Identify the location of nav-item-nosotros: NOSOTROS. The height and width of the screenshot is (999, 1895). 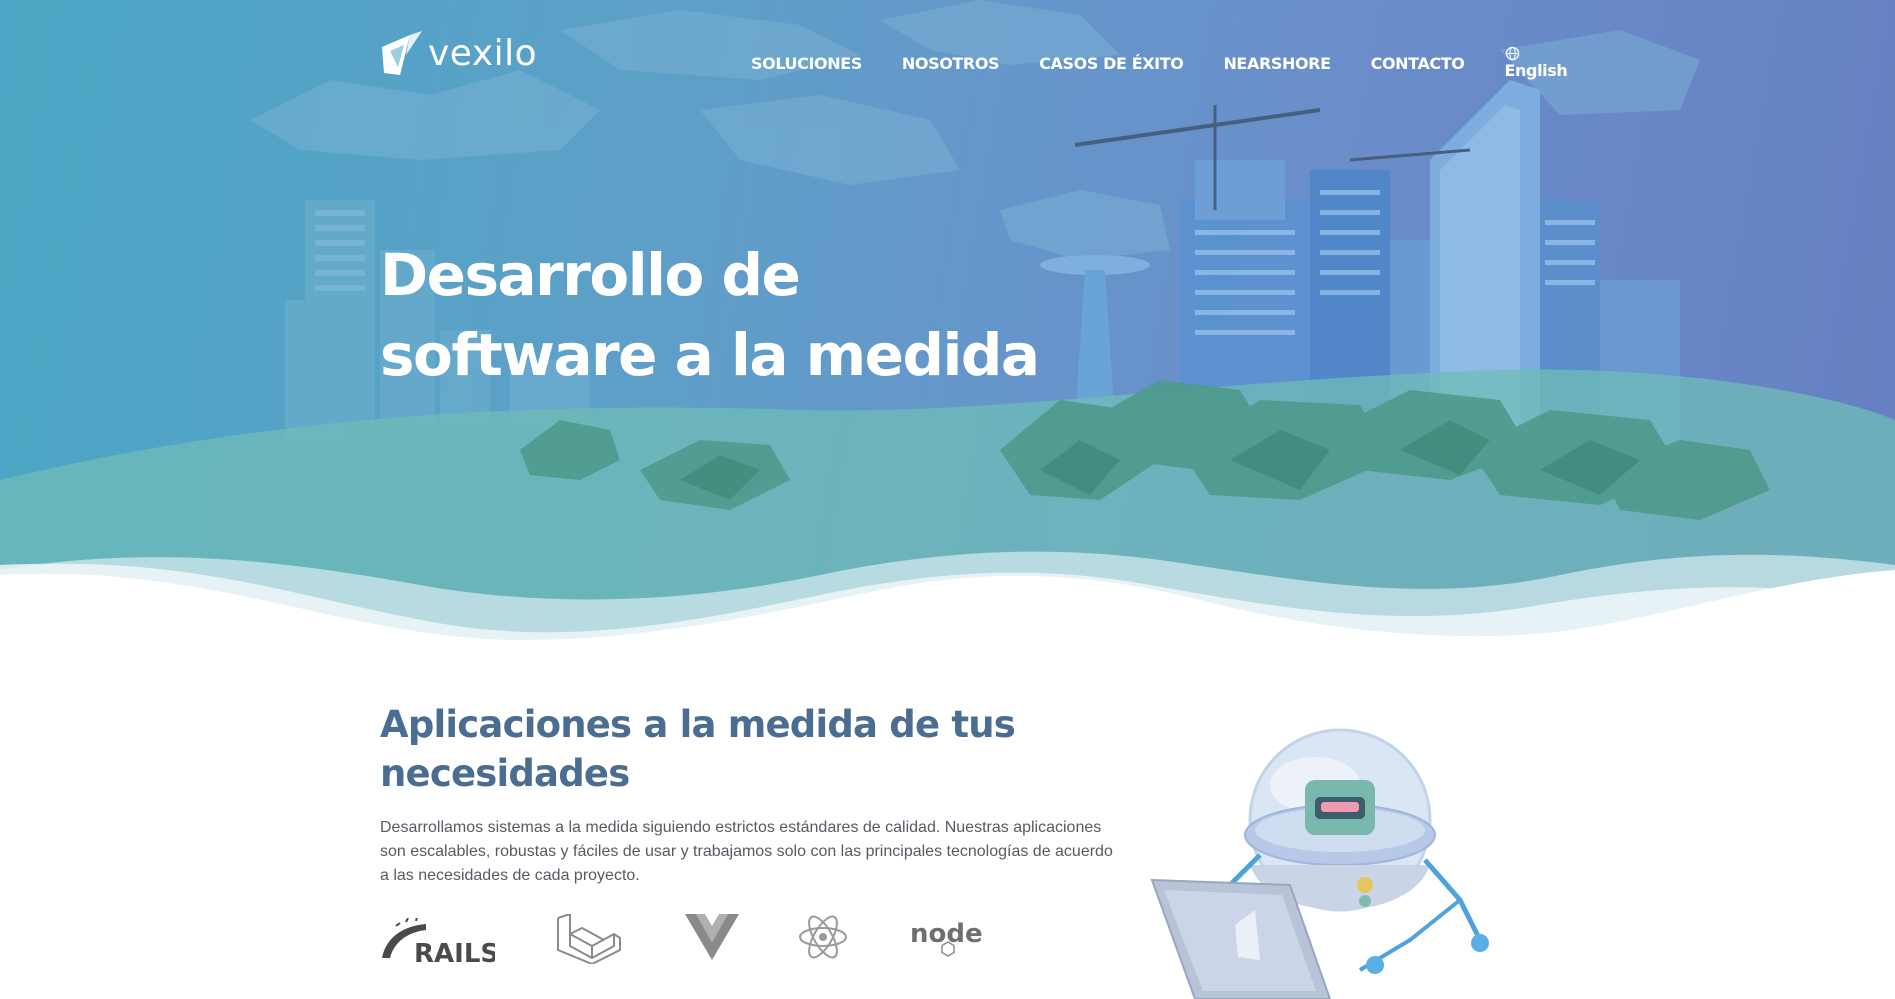
(951, 63).